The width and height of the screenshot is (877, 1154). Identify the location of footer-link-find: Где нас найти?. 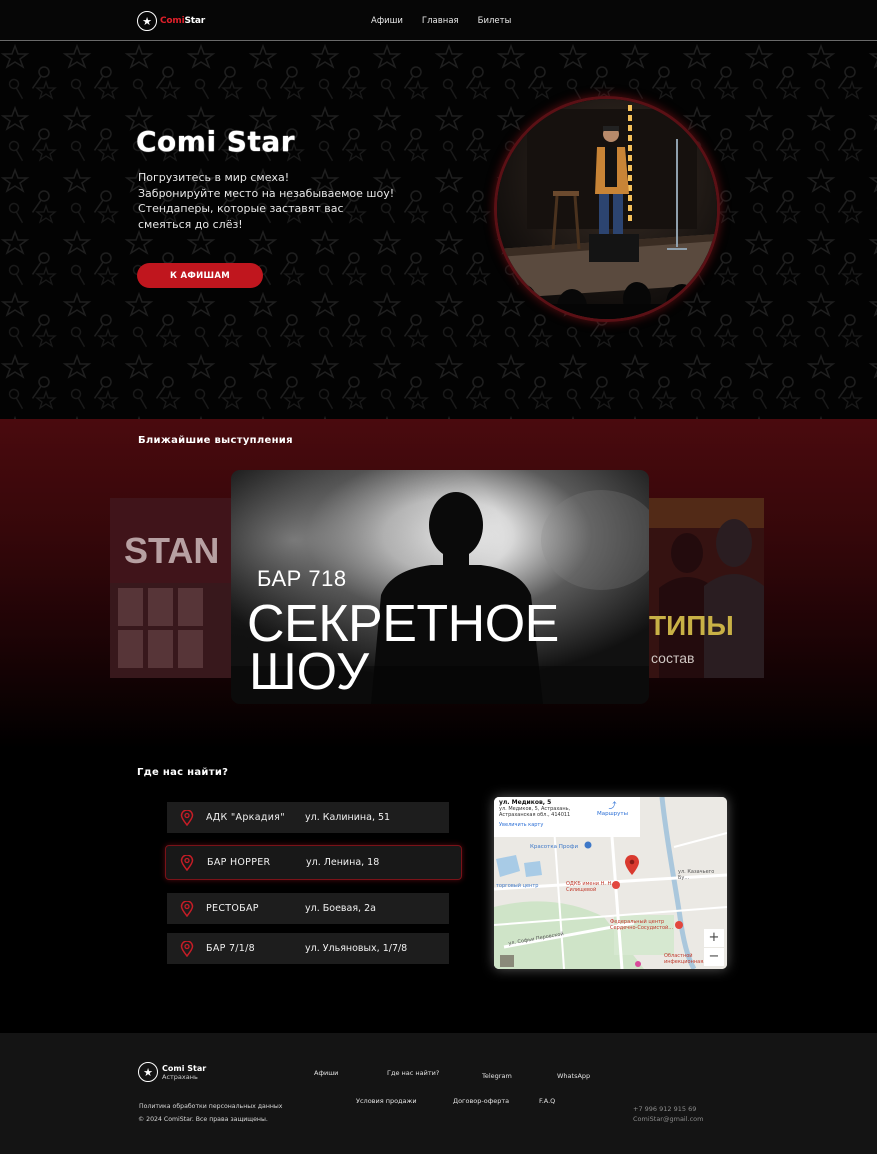
(413, 1073).